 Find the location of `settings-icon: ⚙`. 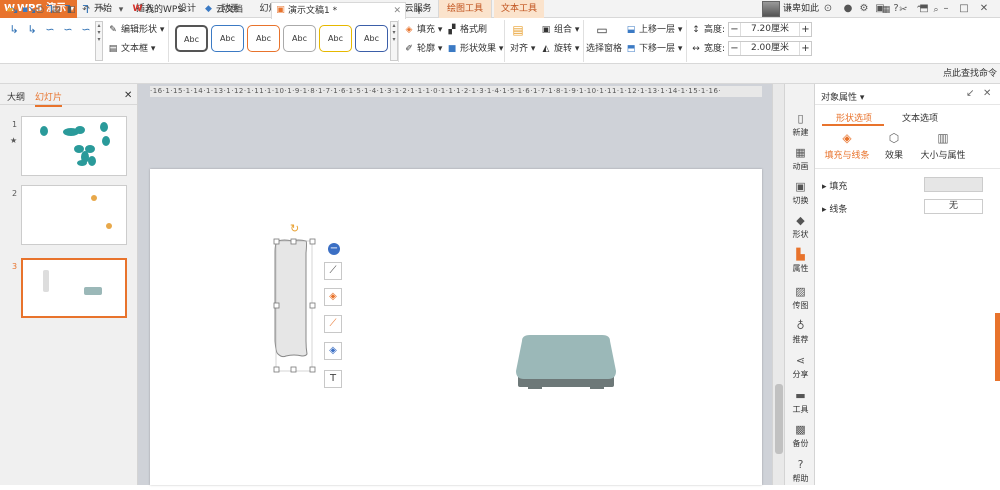

settings-icon: ⚙ is located at coordinates (864, 9).